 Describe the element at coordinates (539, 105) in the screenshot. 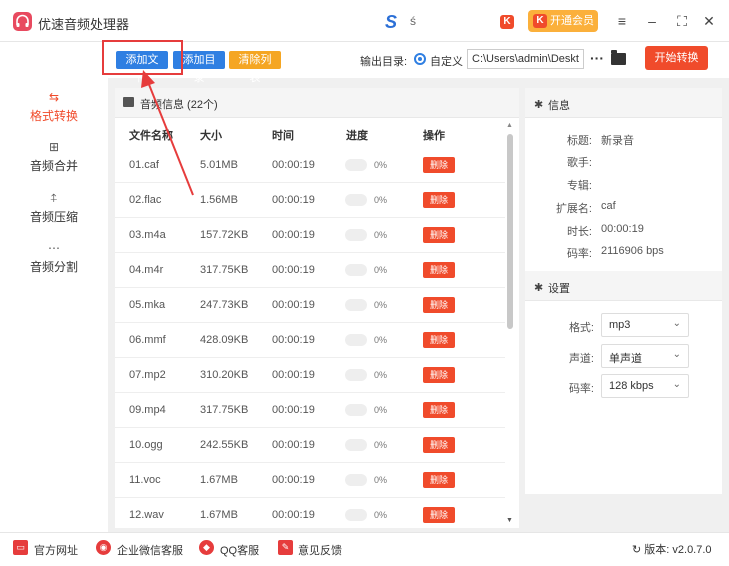

I see `gear-icon: ✱` at that location.